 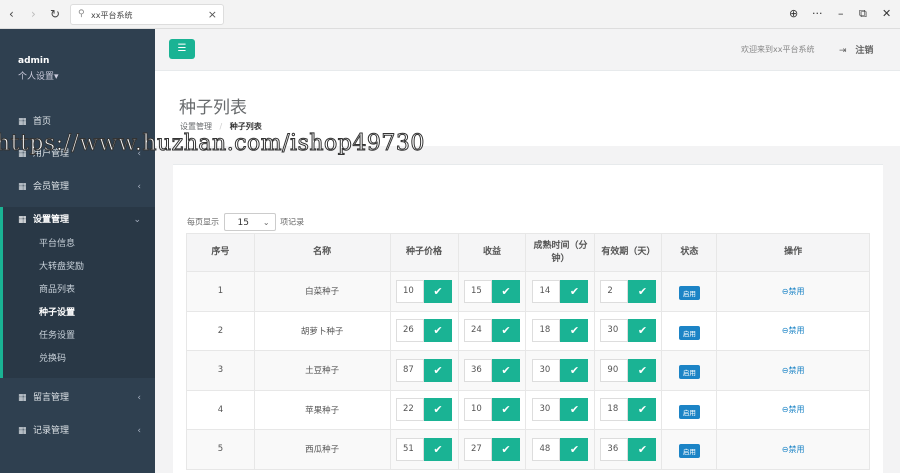 What do you see at coordinates (33, 14) in the screenshot?
I see `forward-button: ›` at bounding box center [33, 14].